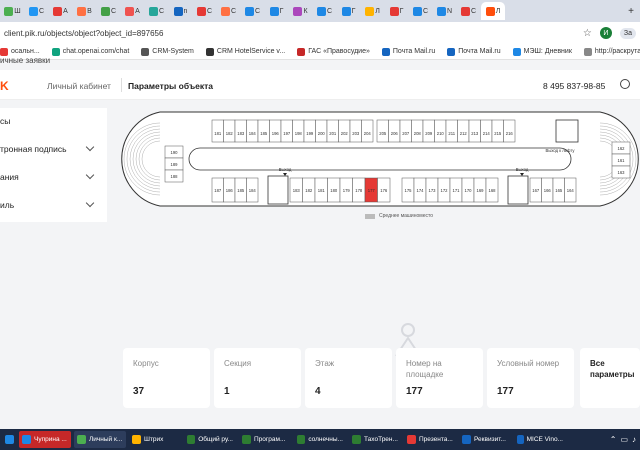 Image resolution: width=640 pixels, height=450 pixels. What do you see at coordinates (25, 60) in the screenshot?
I see `cutoff-text: ичные заявки` at bounding box center [25, 60].